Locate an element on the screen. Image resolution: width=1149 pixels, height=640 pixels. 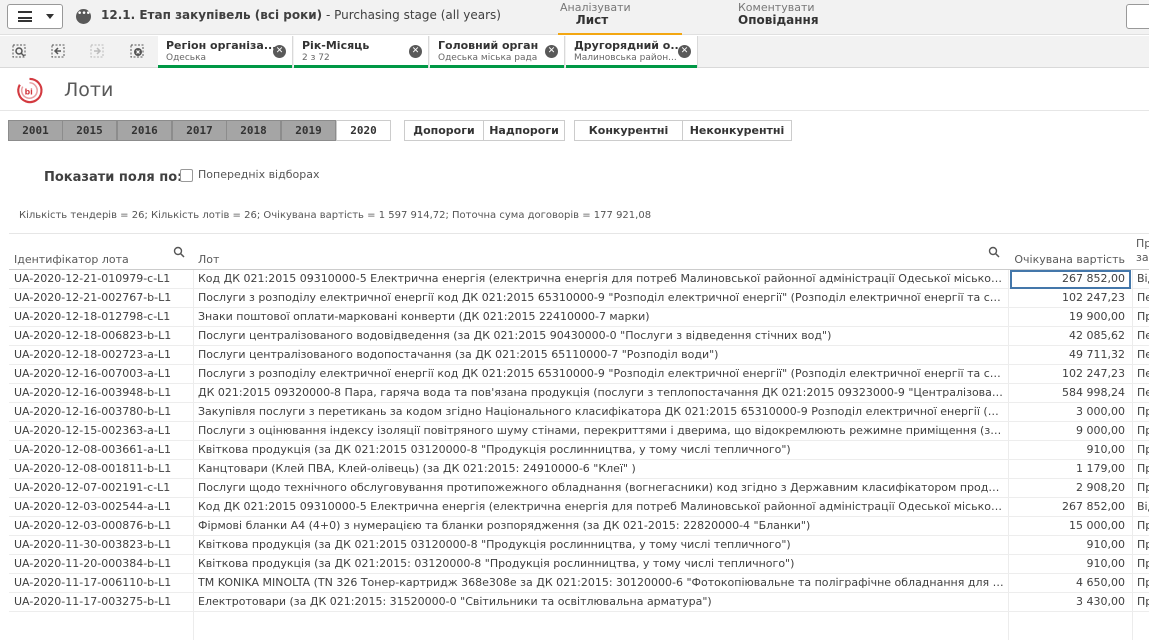
lot-id-cell: UA-2020-12-15-002363-a-L1 is located at coordinates (103, 431).